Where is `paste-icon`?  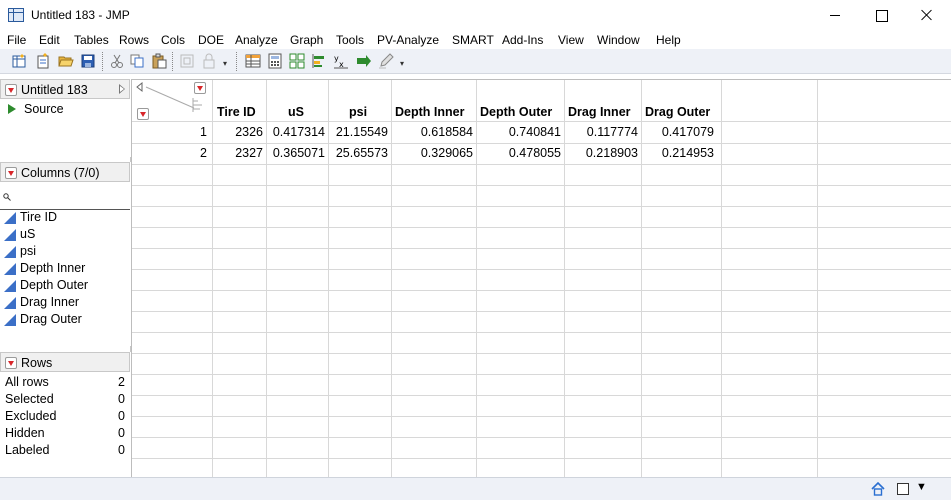
paste-icon is located at coordinates (159, 61).